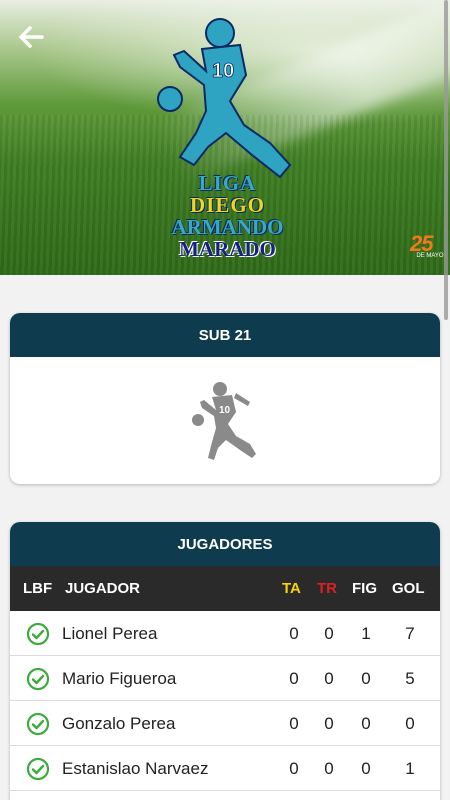 This screenshot has height=800, width=450. I want to click on logo-line-3: ARMANDO, so click(227, 227).